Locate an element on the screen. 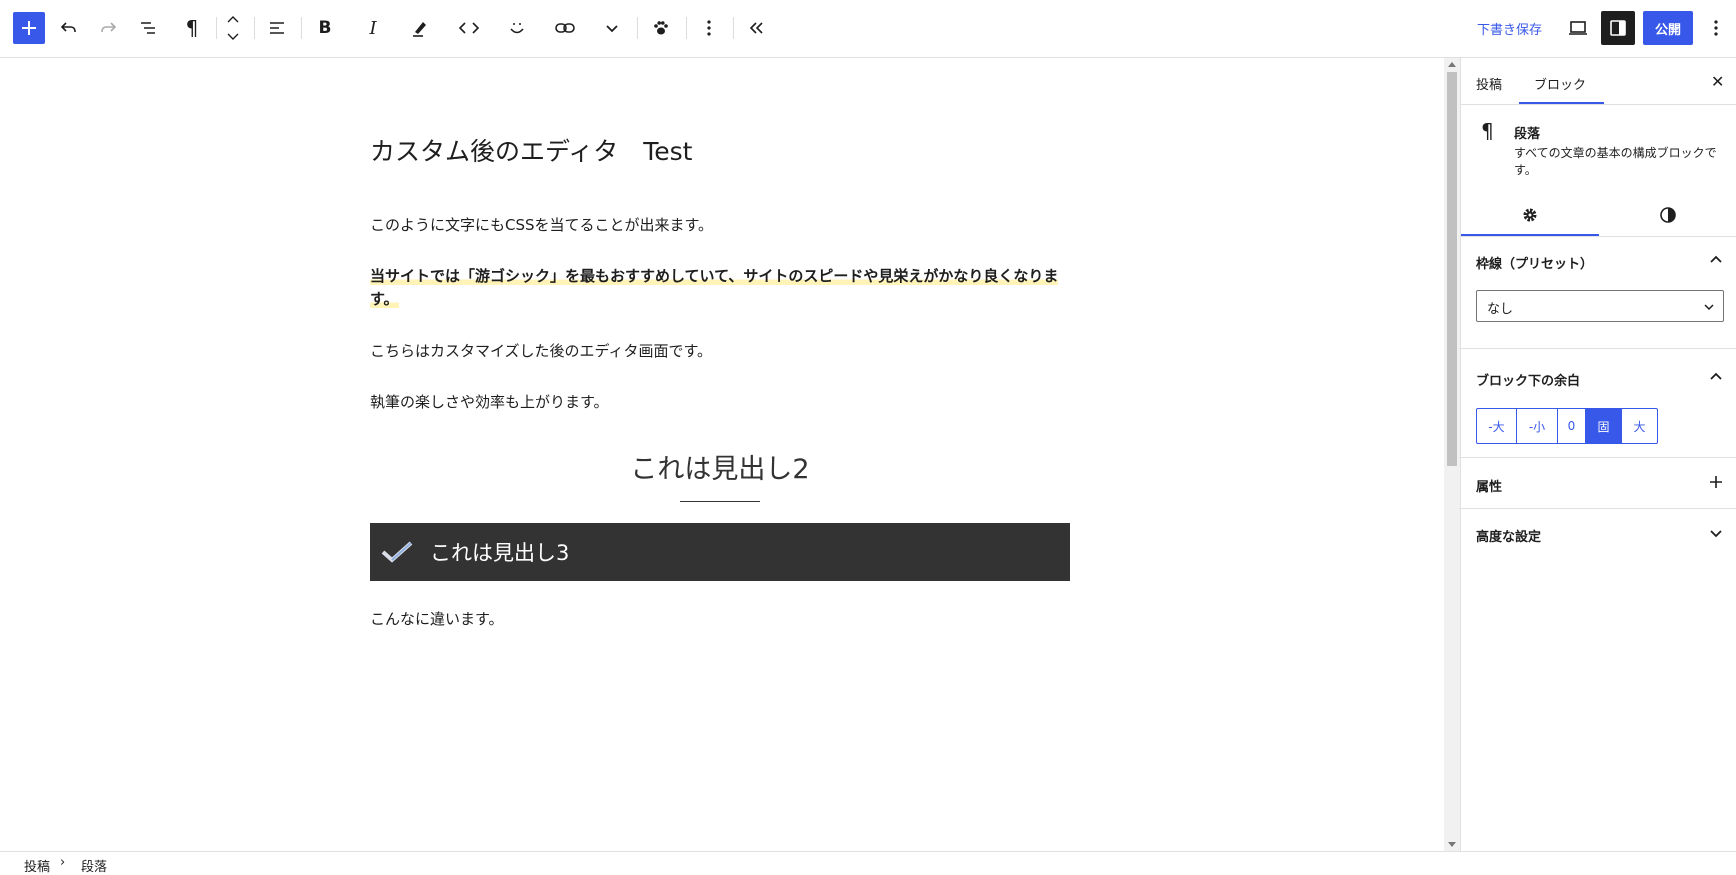  redo-icon is located at coordinates (109, 27).